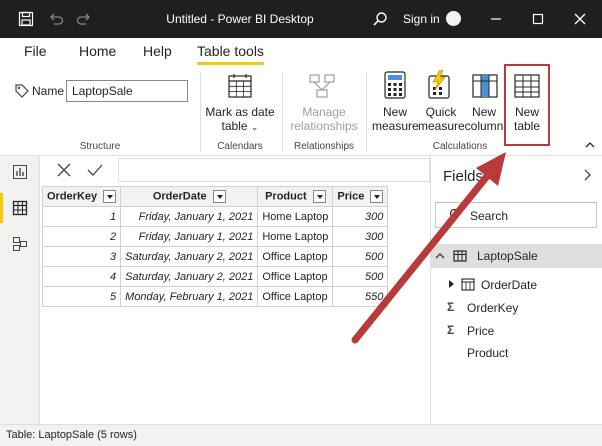 The height and width of the screenshot is (446, 602). Describe the element at coordinates (492, 308) in the screenshot. I see `field-orderkey: OrderKey` at that location.